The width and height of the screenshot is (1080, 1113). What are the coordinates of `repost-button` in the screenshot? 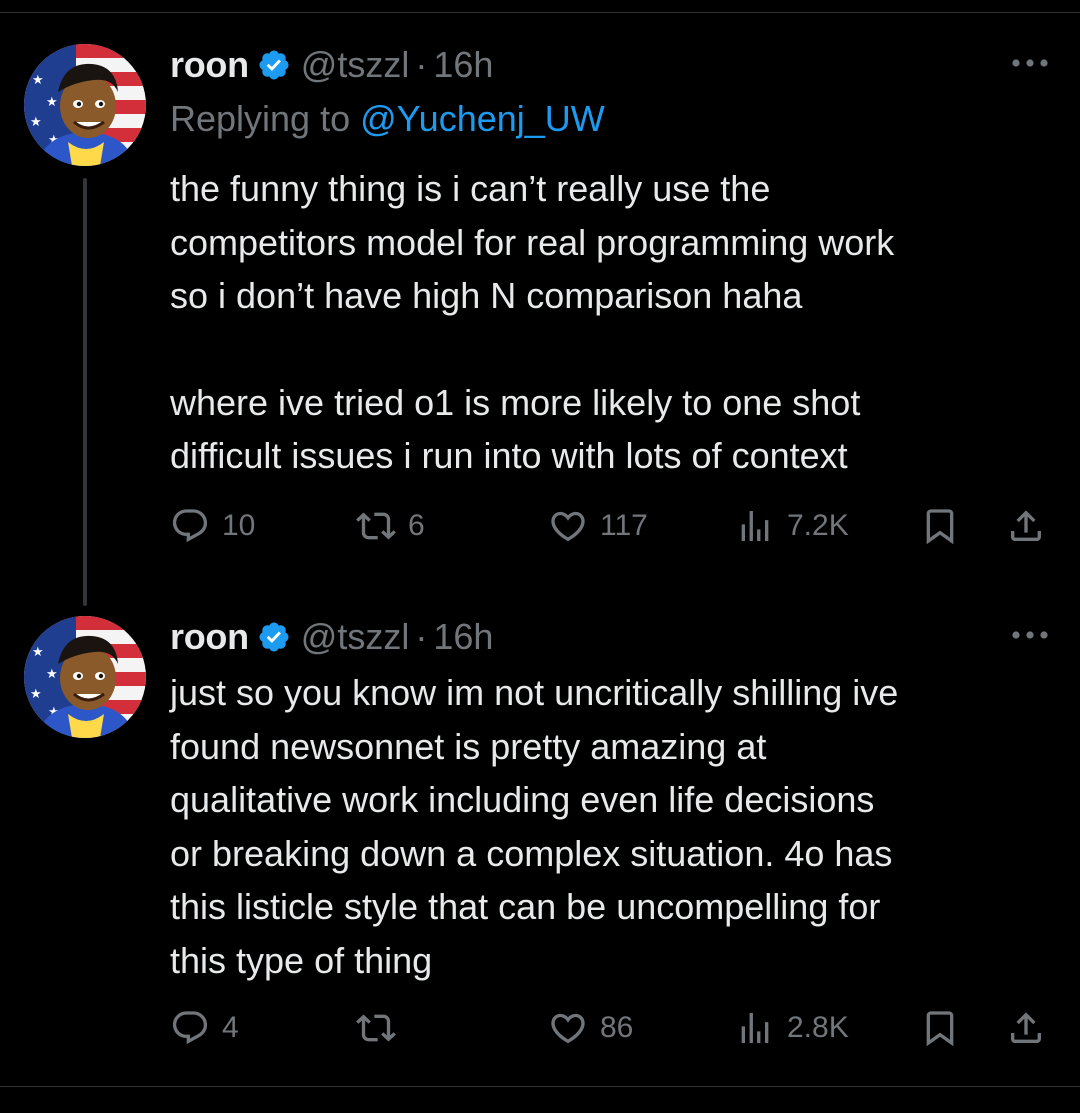 It's located at (382, 1028).